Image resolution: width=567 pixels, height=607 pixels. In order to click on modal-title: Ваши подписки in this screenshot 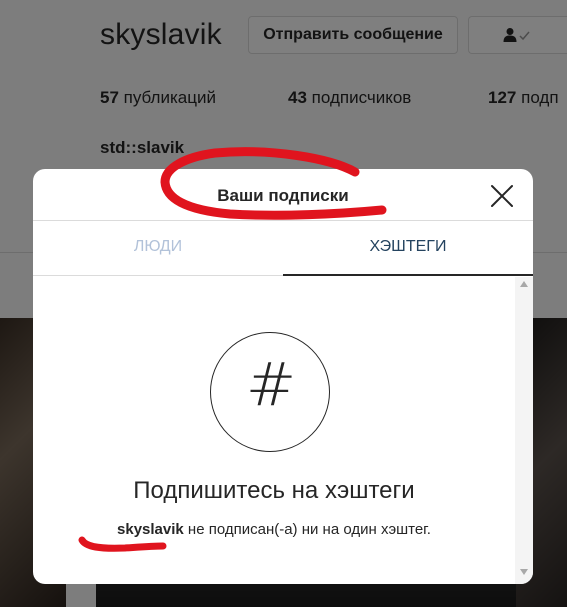, I will do `click(283, 195)`.